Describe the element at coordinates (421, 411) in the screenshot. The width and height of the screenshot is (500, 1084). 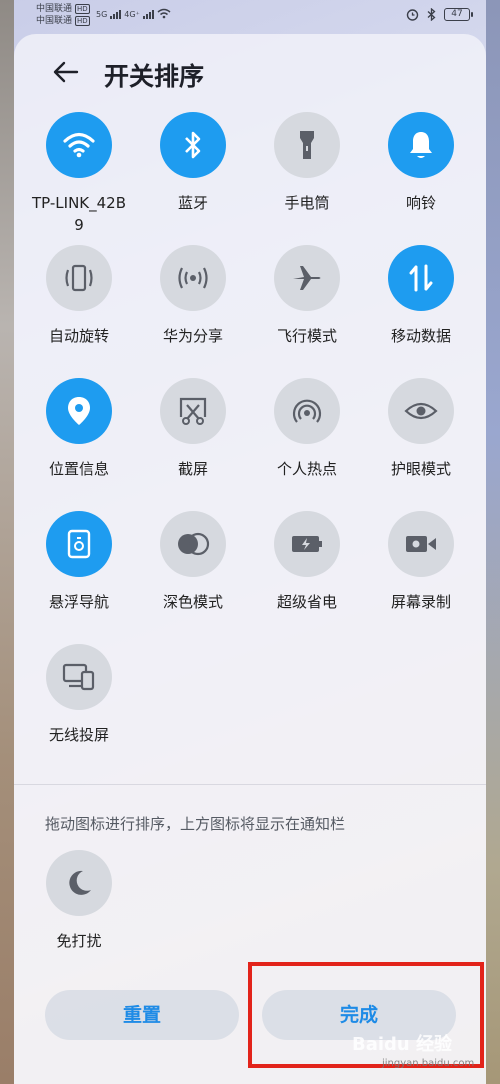
I see `eye-icon` at that location.